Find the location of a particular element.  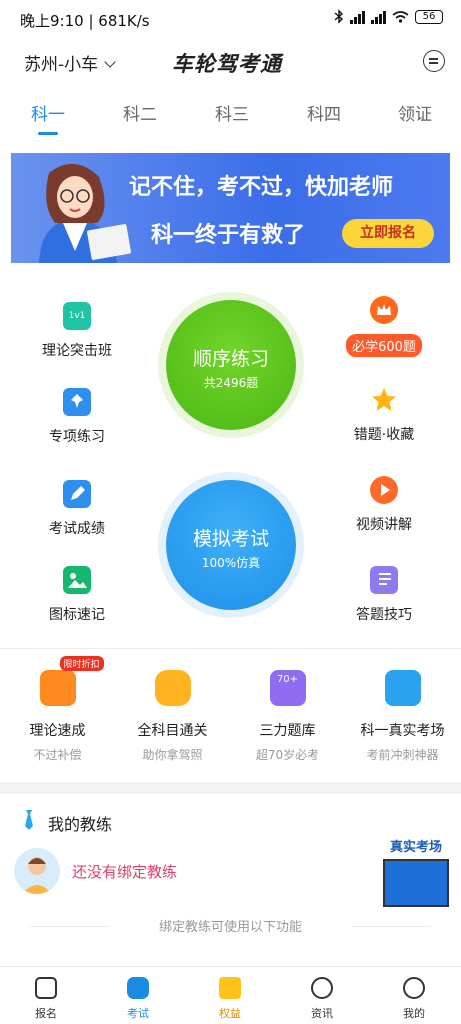

banner-headline: 记不住，考不过，快加老师 is located at coordinates (261, 187).